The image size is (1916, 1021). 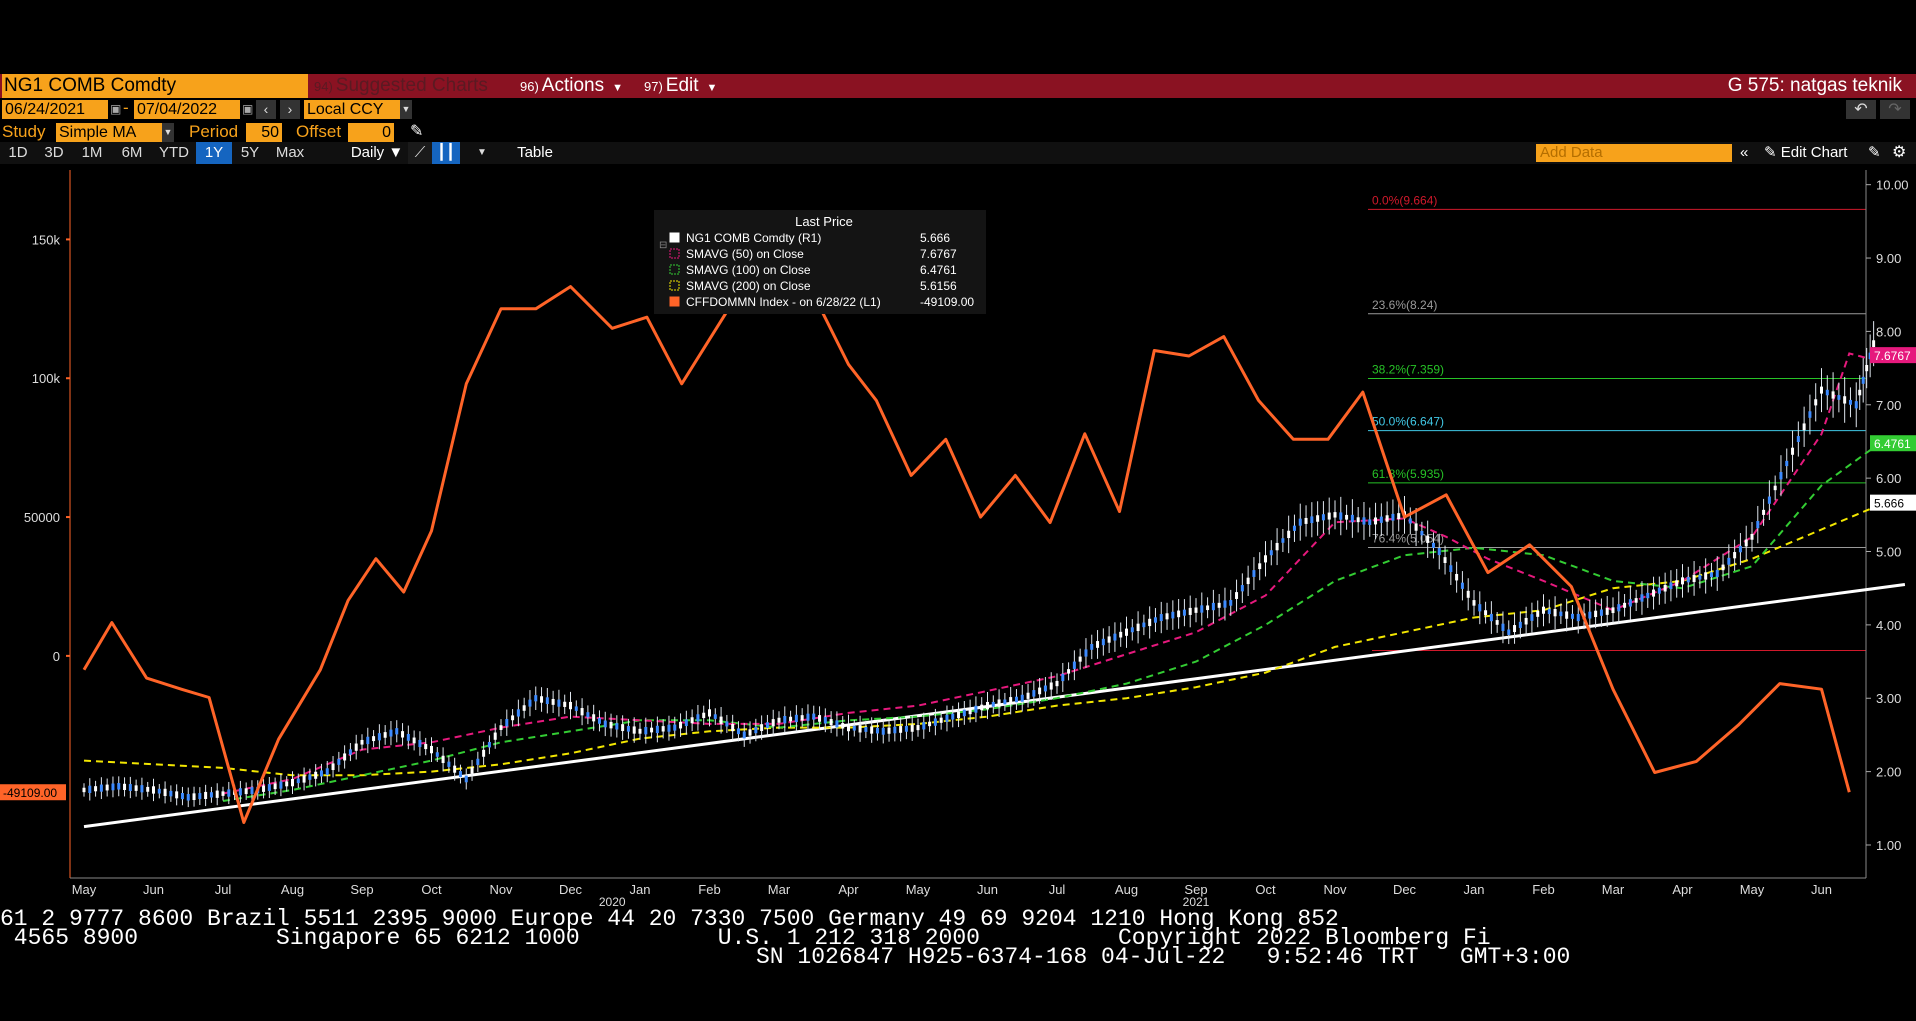 What do you see at coordinates (1057, 889) in the screenshot?
I see `month-label: Jul` at bounding box center [1057, 889].